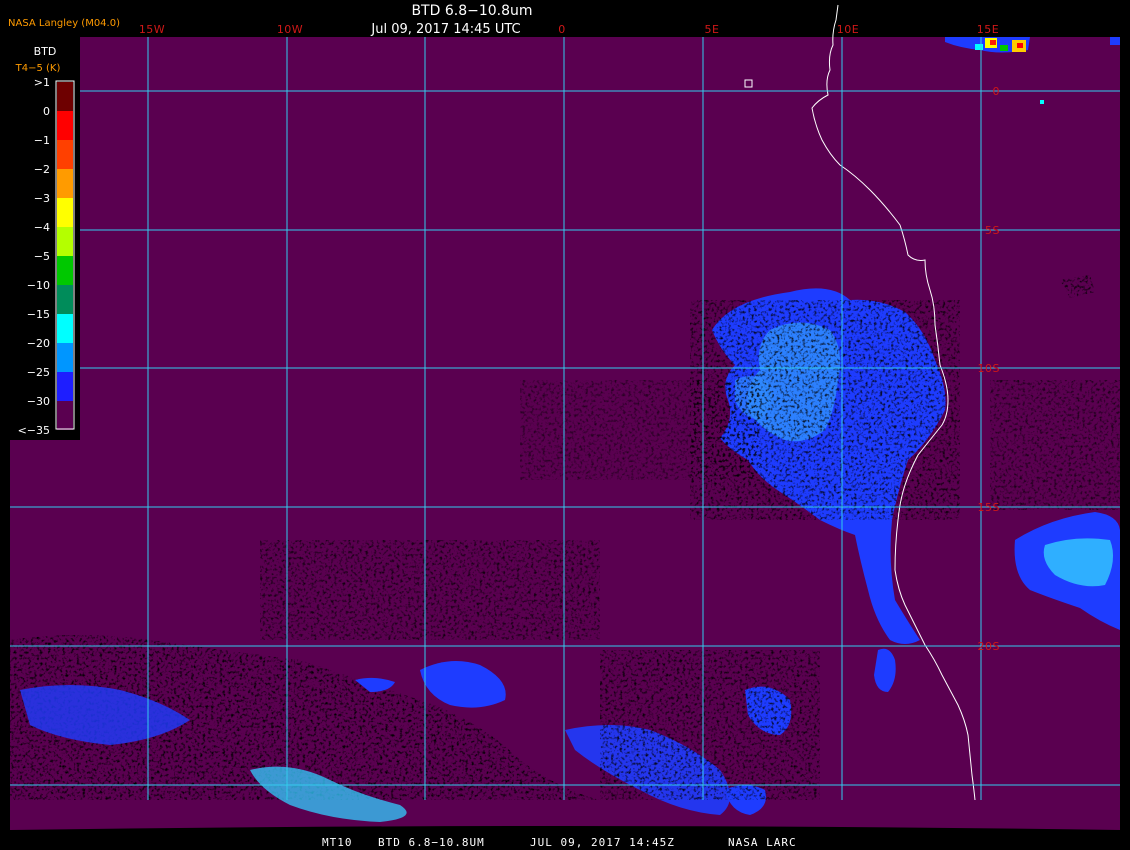 The width and height of the screenshot is (1130, 850). What do you see at coordinates (38, 343) in the screenshot?
I see `legend-tick-label: −20` at bounding box center [38, 343].